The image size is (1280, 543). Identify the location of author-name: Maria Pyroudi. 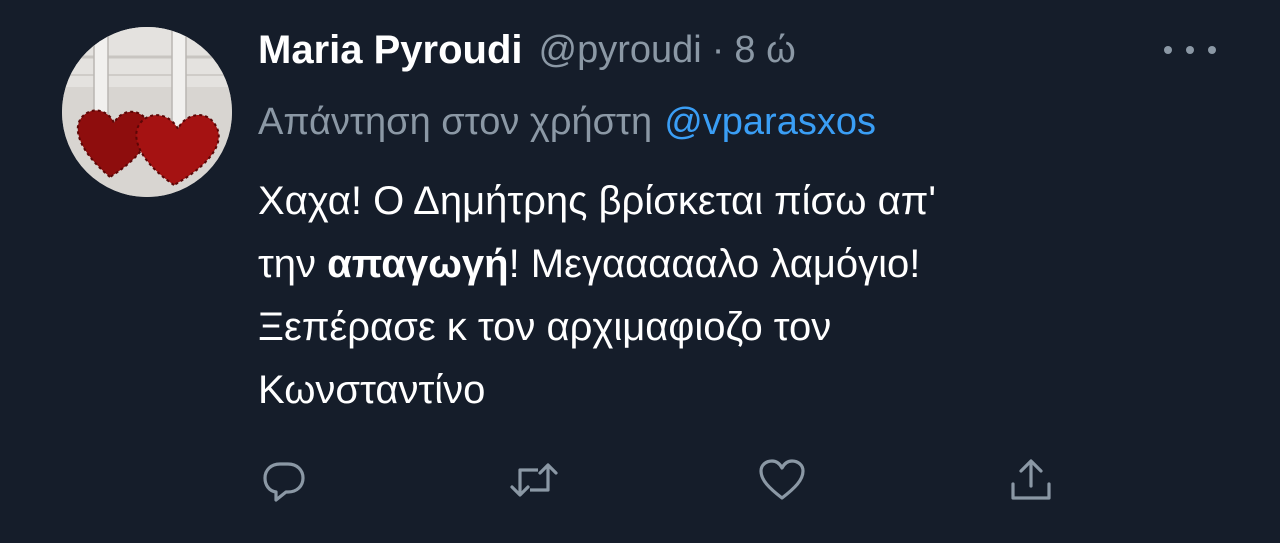
(390, 50).